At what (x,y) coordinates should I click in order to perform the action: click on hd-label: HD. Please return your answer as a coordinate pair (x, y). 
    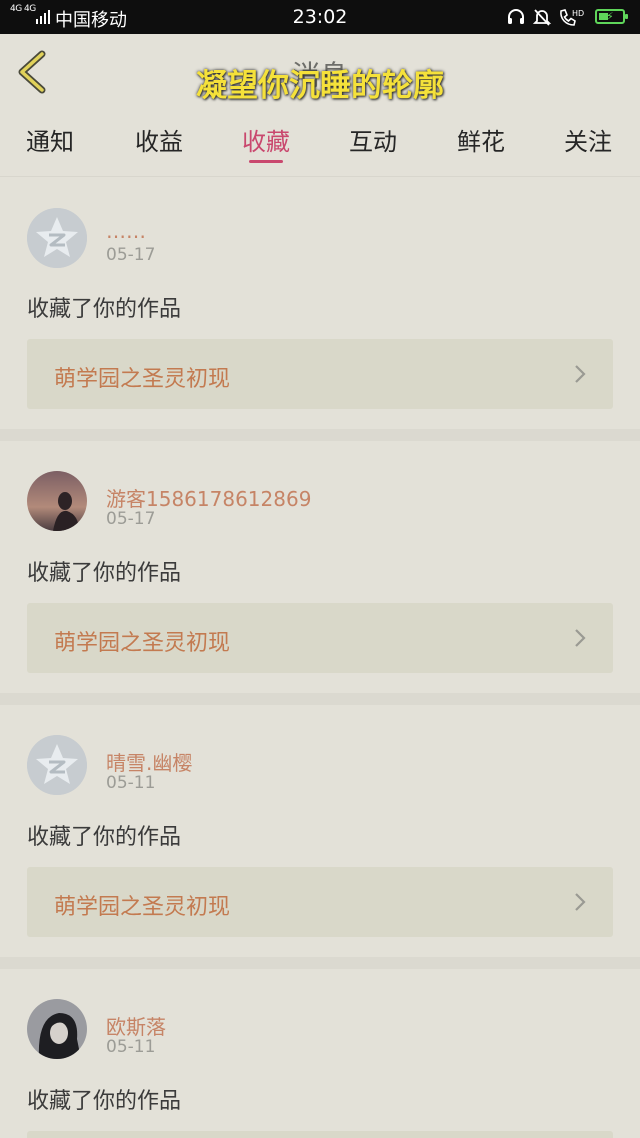
    Looking at the image, I should click on (578, 13).